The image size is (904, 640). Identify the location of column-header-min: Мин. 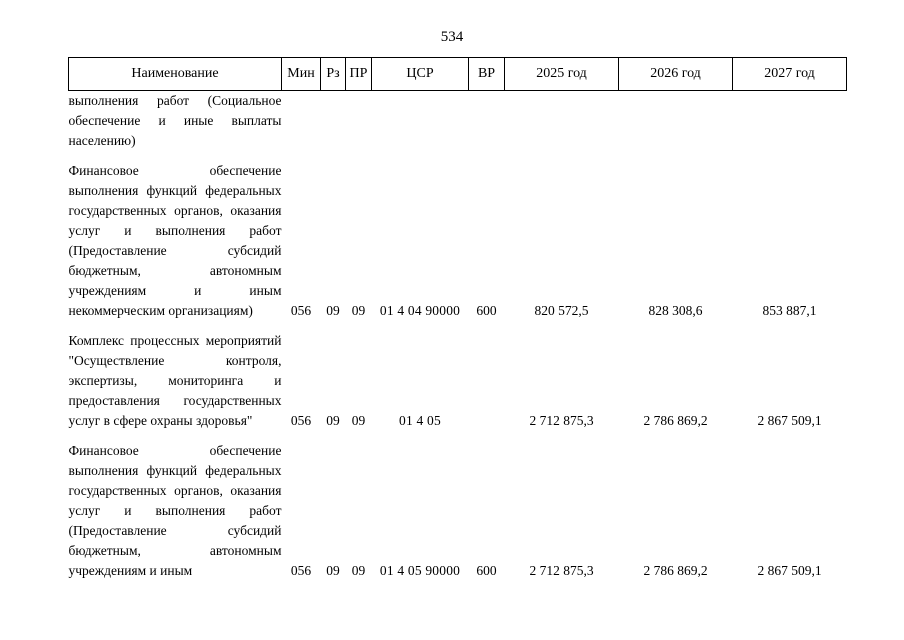
(301, 74).